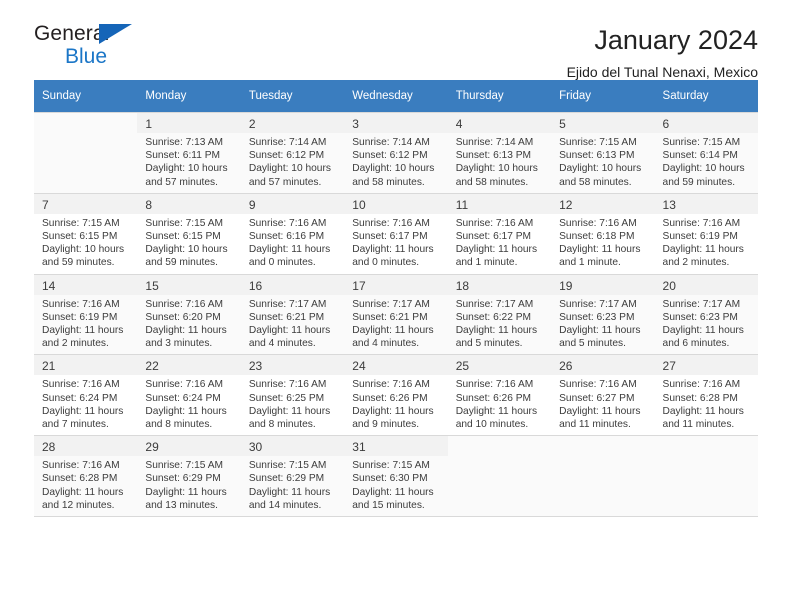 The width and height of the screenshot is (792, 612). Describe the element at coordinates (499, 476) in the screenshot. I see `calendar-cell-empty` at that location.